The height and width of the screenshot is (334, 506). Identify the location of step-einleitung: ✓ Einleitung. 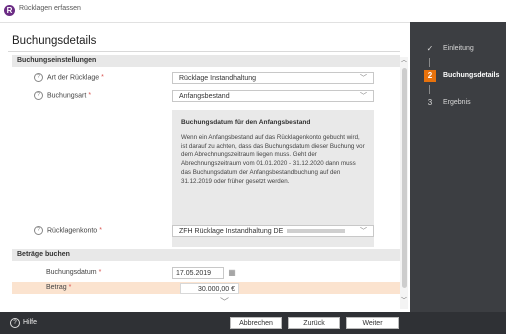
(458, 49).